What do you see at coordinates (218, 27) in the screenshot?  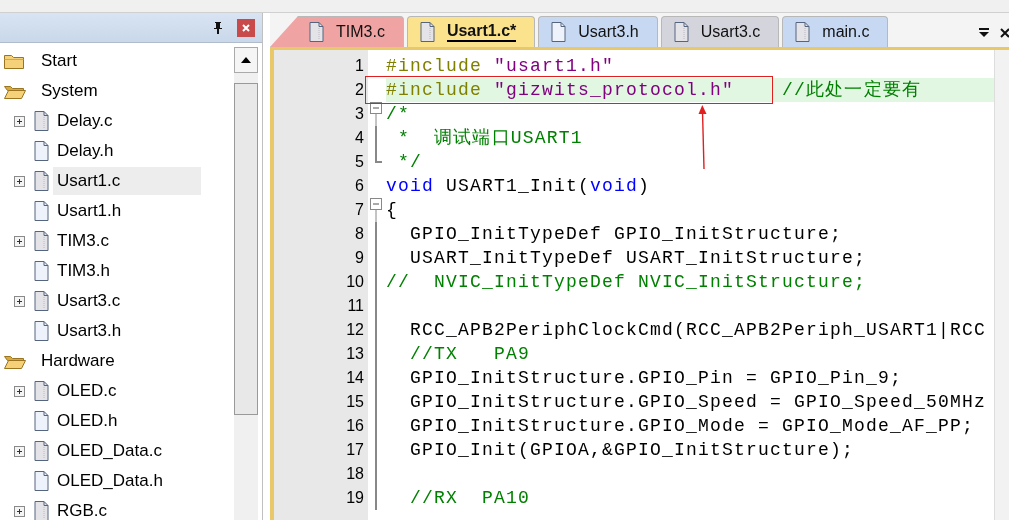 I see `pin-icon` at bounding box center [218, 27].